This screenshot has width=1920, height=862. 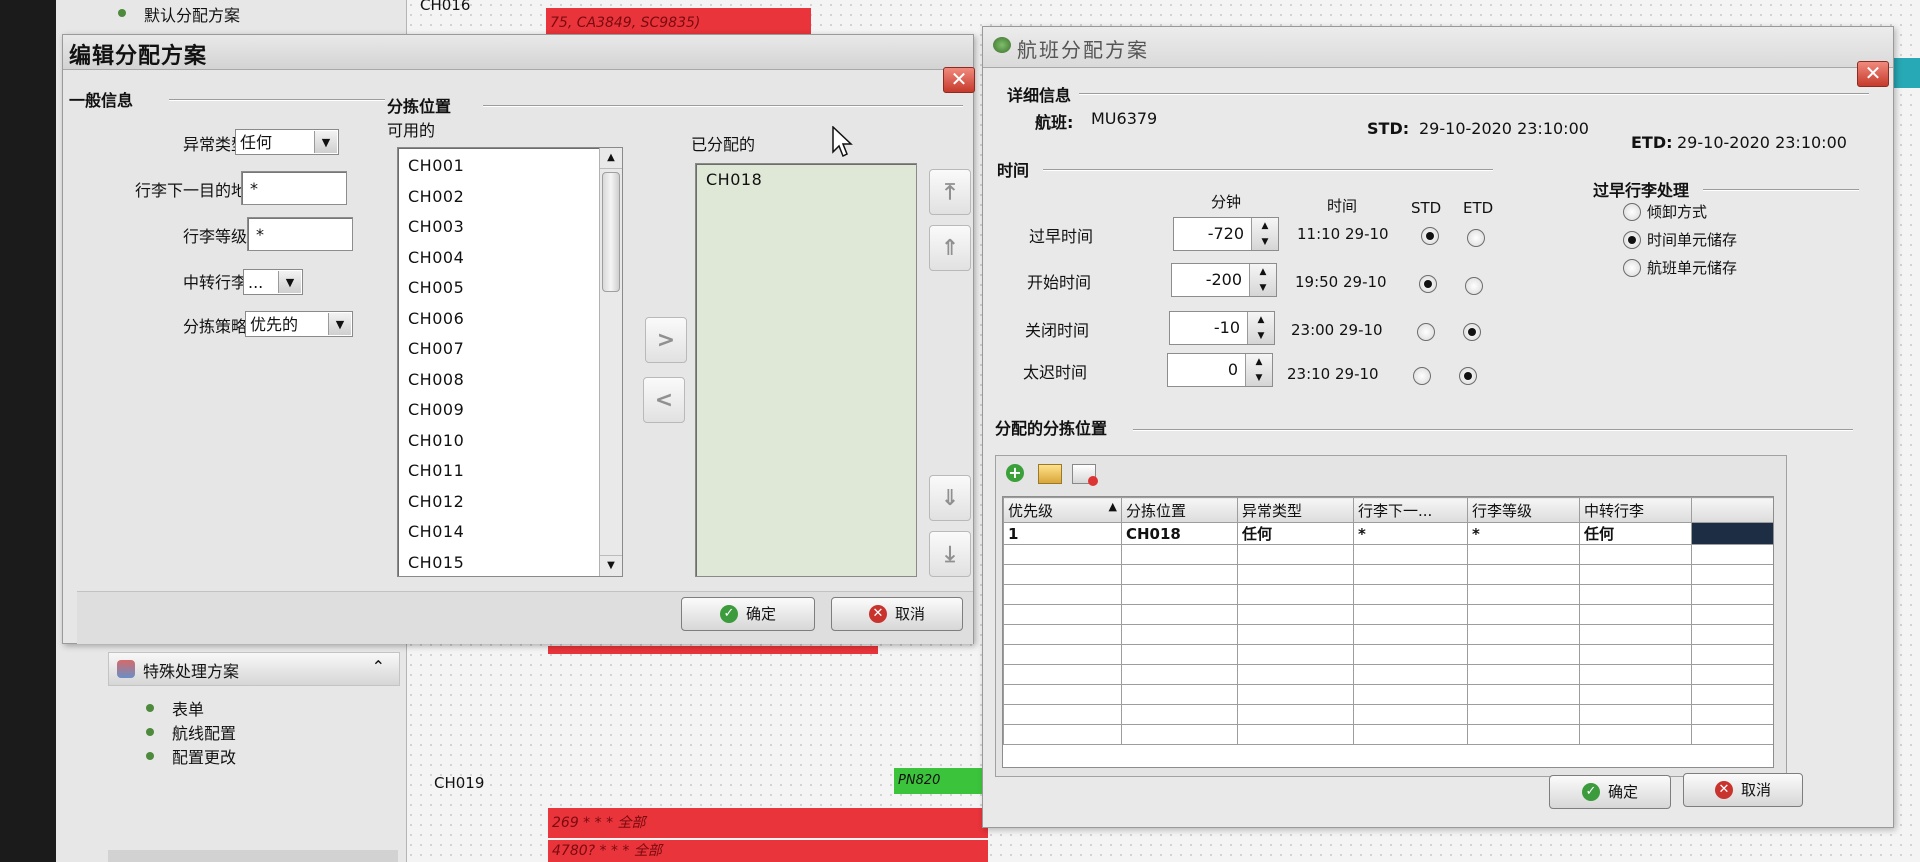 I want to click on col-header-transfer: 中转行李, so click(x=1635, y=510).